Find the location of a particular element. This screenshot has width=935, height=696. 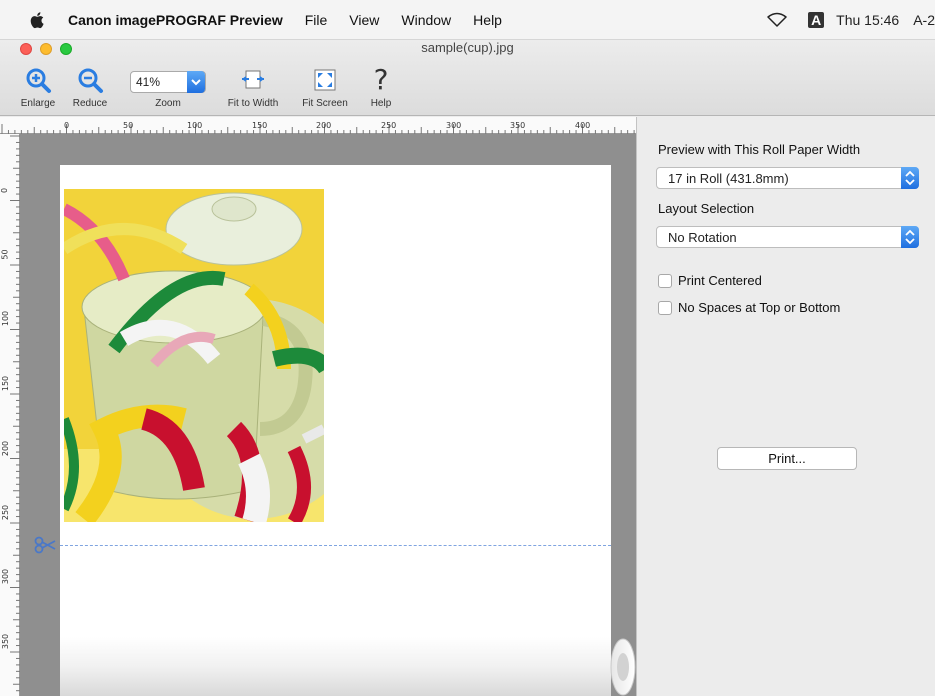

roll-width-select: 17 in Roll (431.8mm) is located at coordinates (787, 178).